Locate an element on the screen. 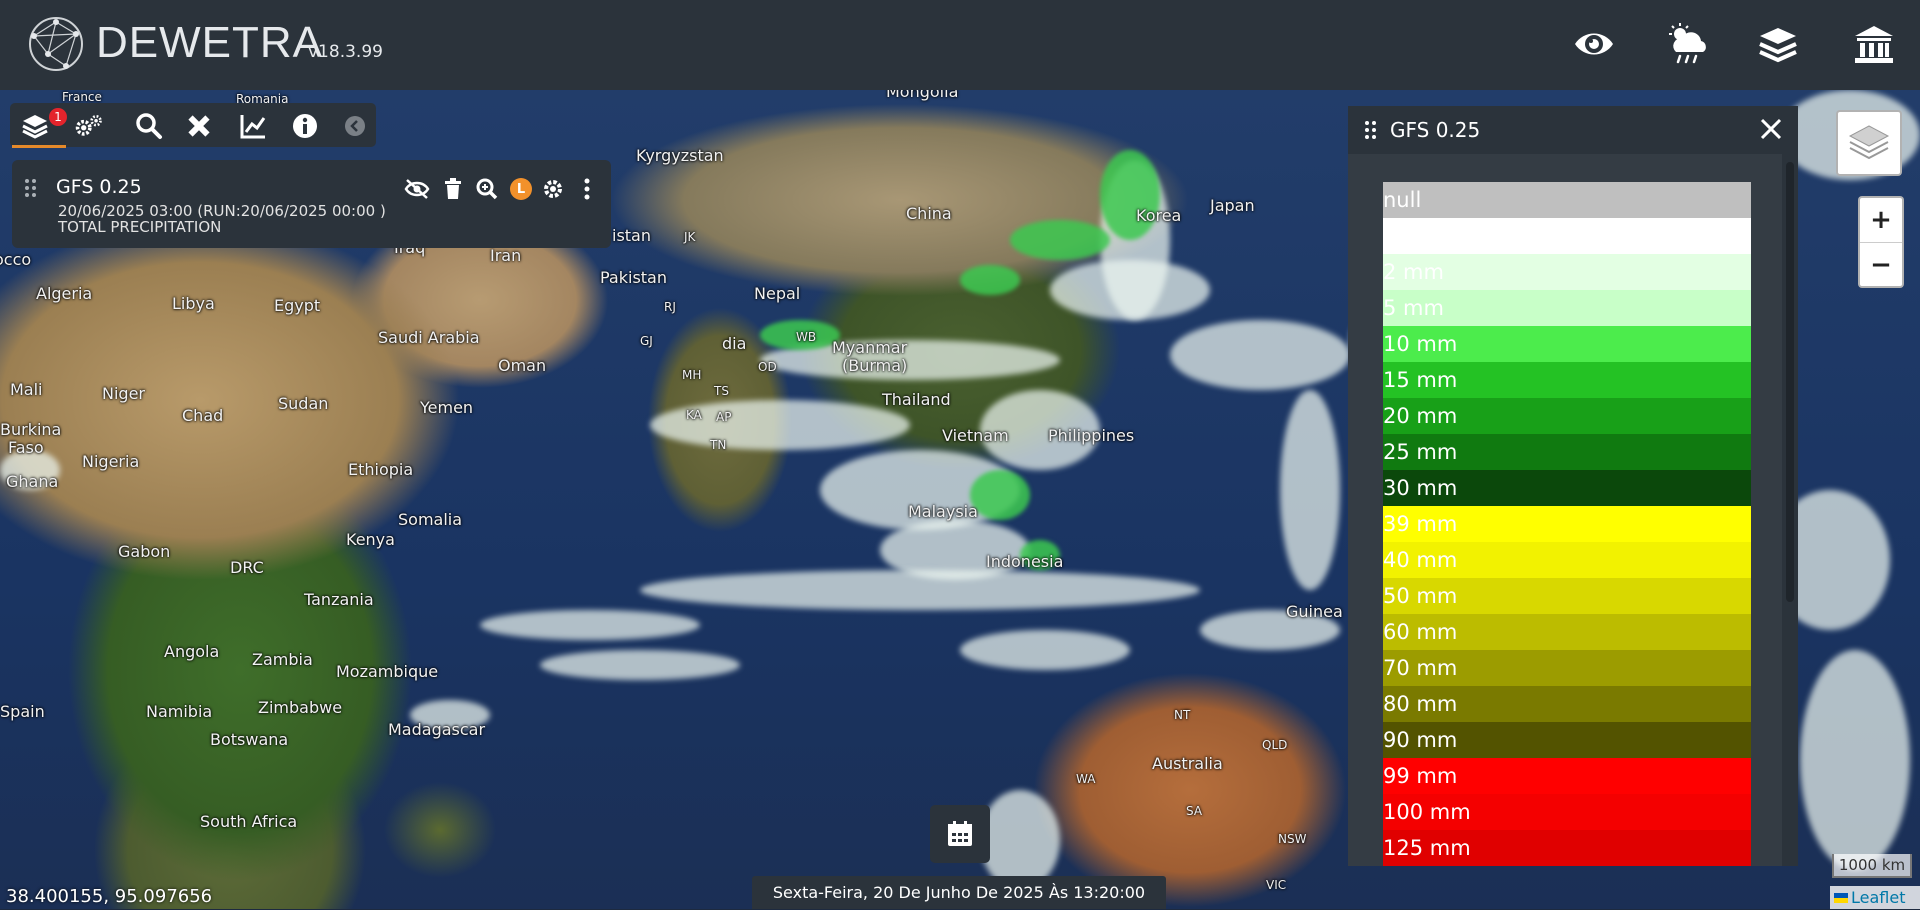 This screenshot has width=1920, height=910. map-label: Niger is located at coordinates (123, 393).